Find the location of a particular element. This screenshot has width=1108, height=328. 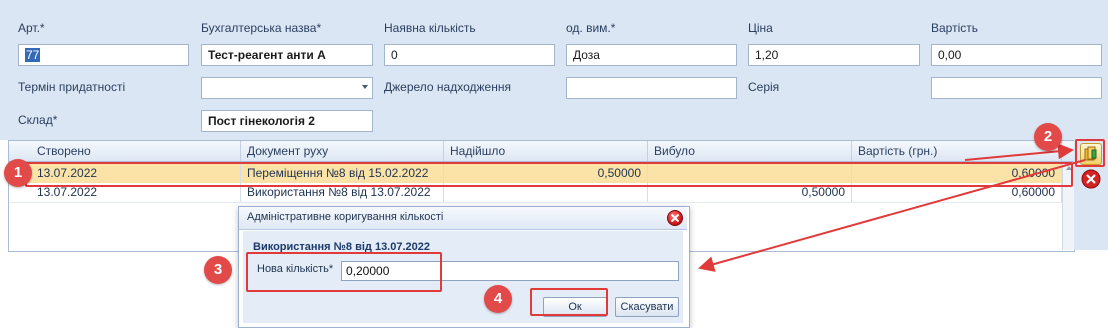

annotation-arrows is located at coordinates (892, 207).